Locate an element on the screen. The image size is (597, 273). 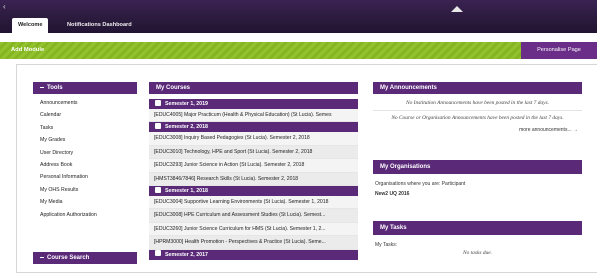
tab-notifications-dashboard: Notifications Dashboard is located at coordinates (99, 25).